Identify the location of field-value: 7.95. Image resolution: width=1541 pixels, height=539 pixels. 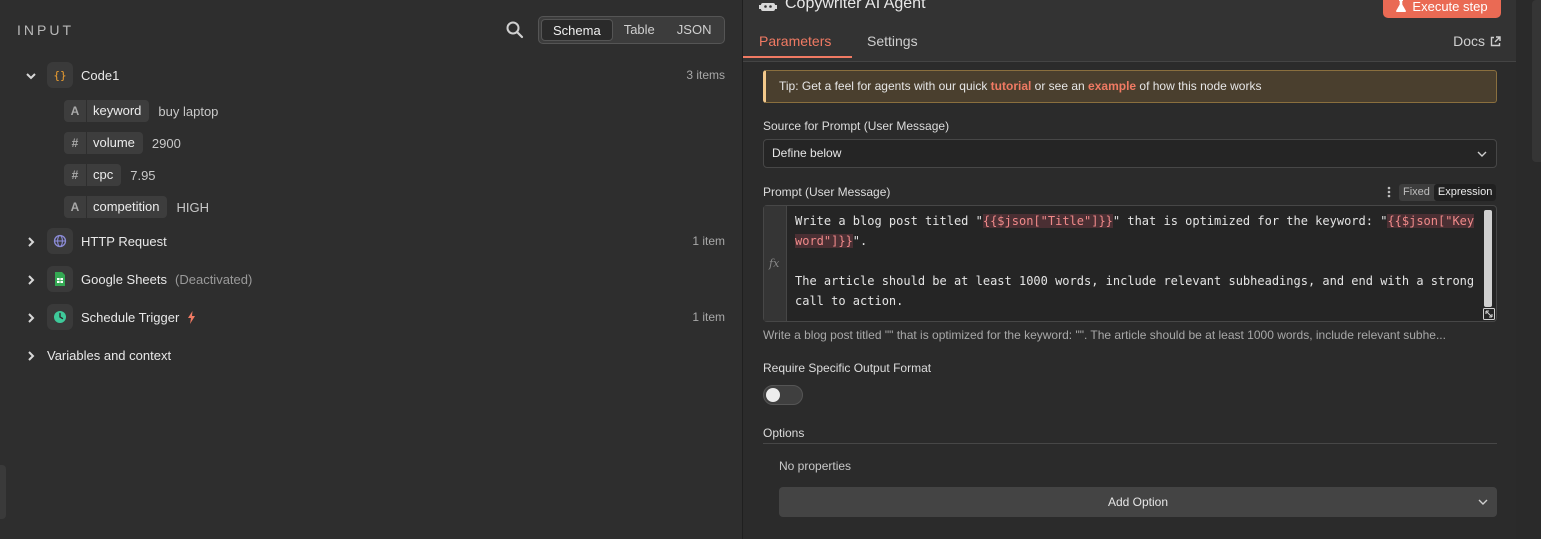
(143, 175).